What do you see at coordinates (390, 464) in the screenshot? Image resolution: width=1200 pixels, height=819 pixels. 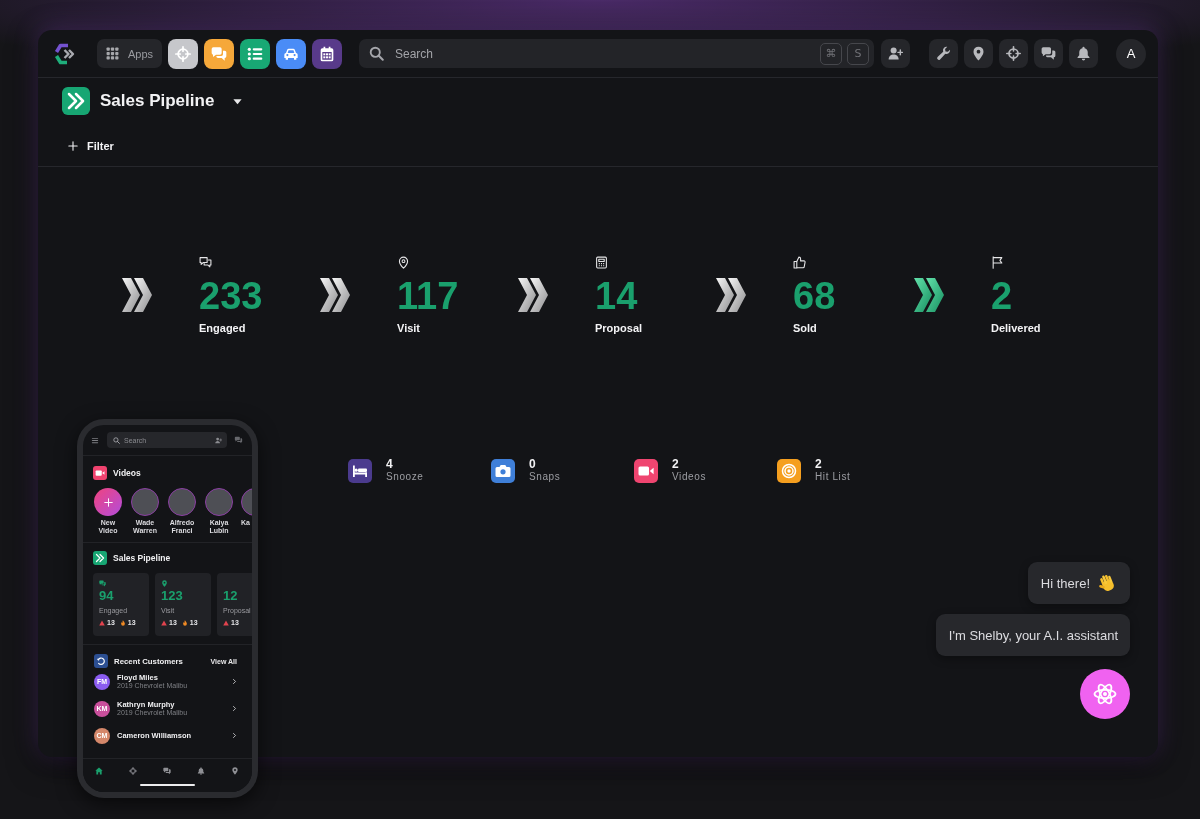 I see `summary-count: 4` at bounding box center [390, 464].